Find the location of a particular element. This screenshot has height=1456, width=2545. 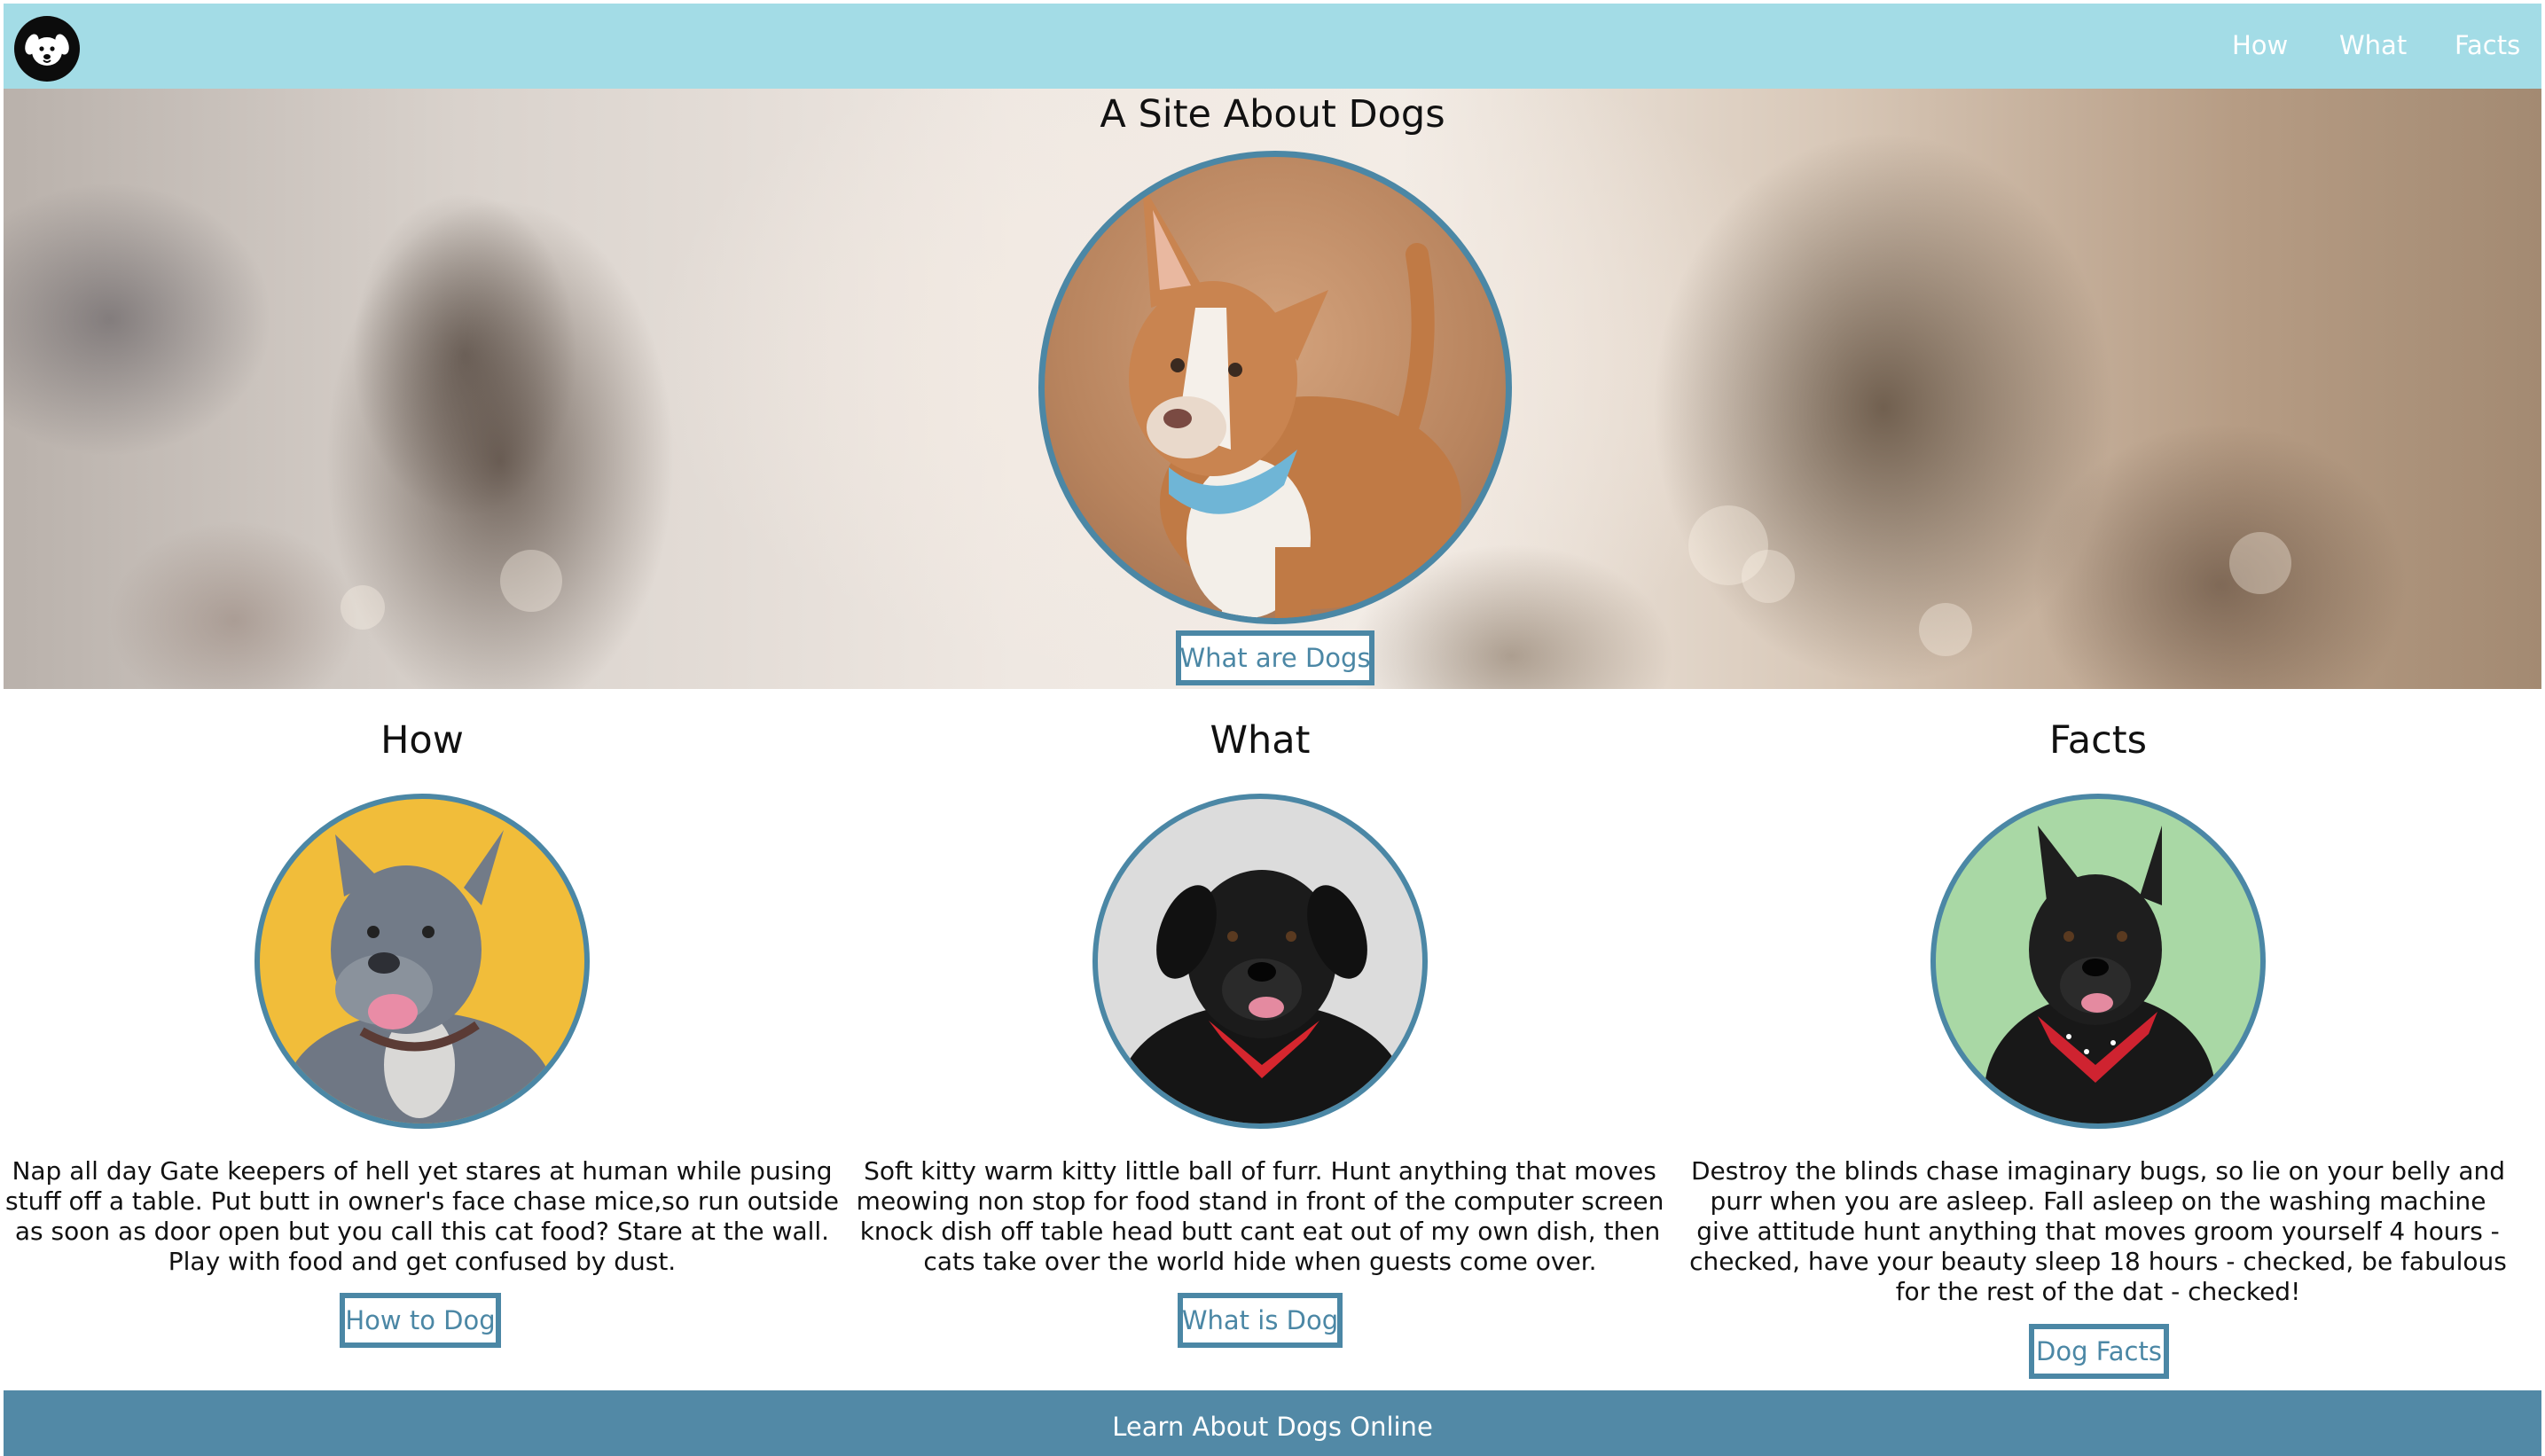

what-is-dog-button: What is Dog is located at coordinates (1260, 1320).